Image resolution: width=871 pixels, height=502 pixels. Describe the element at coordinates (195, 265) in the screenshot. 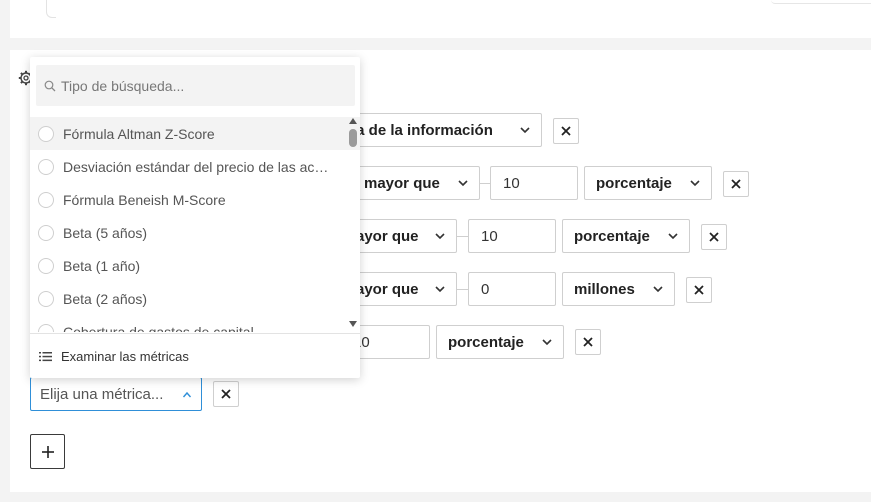

I see `list-item: Beta (1 año)` at that location.